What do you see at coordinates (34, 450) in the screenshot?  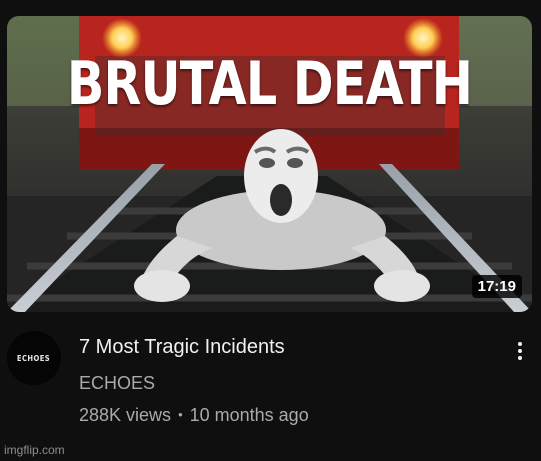 I see `watermark: imgflip.com` at bounding box center [34, 450].